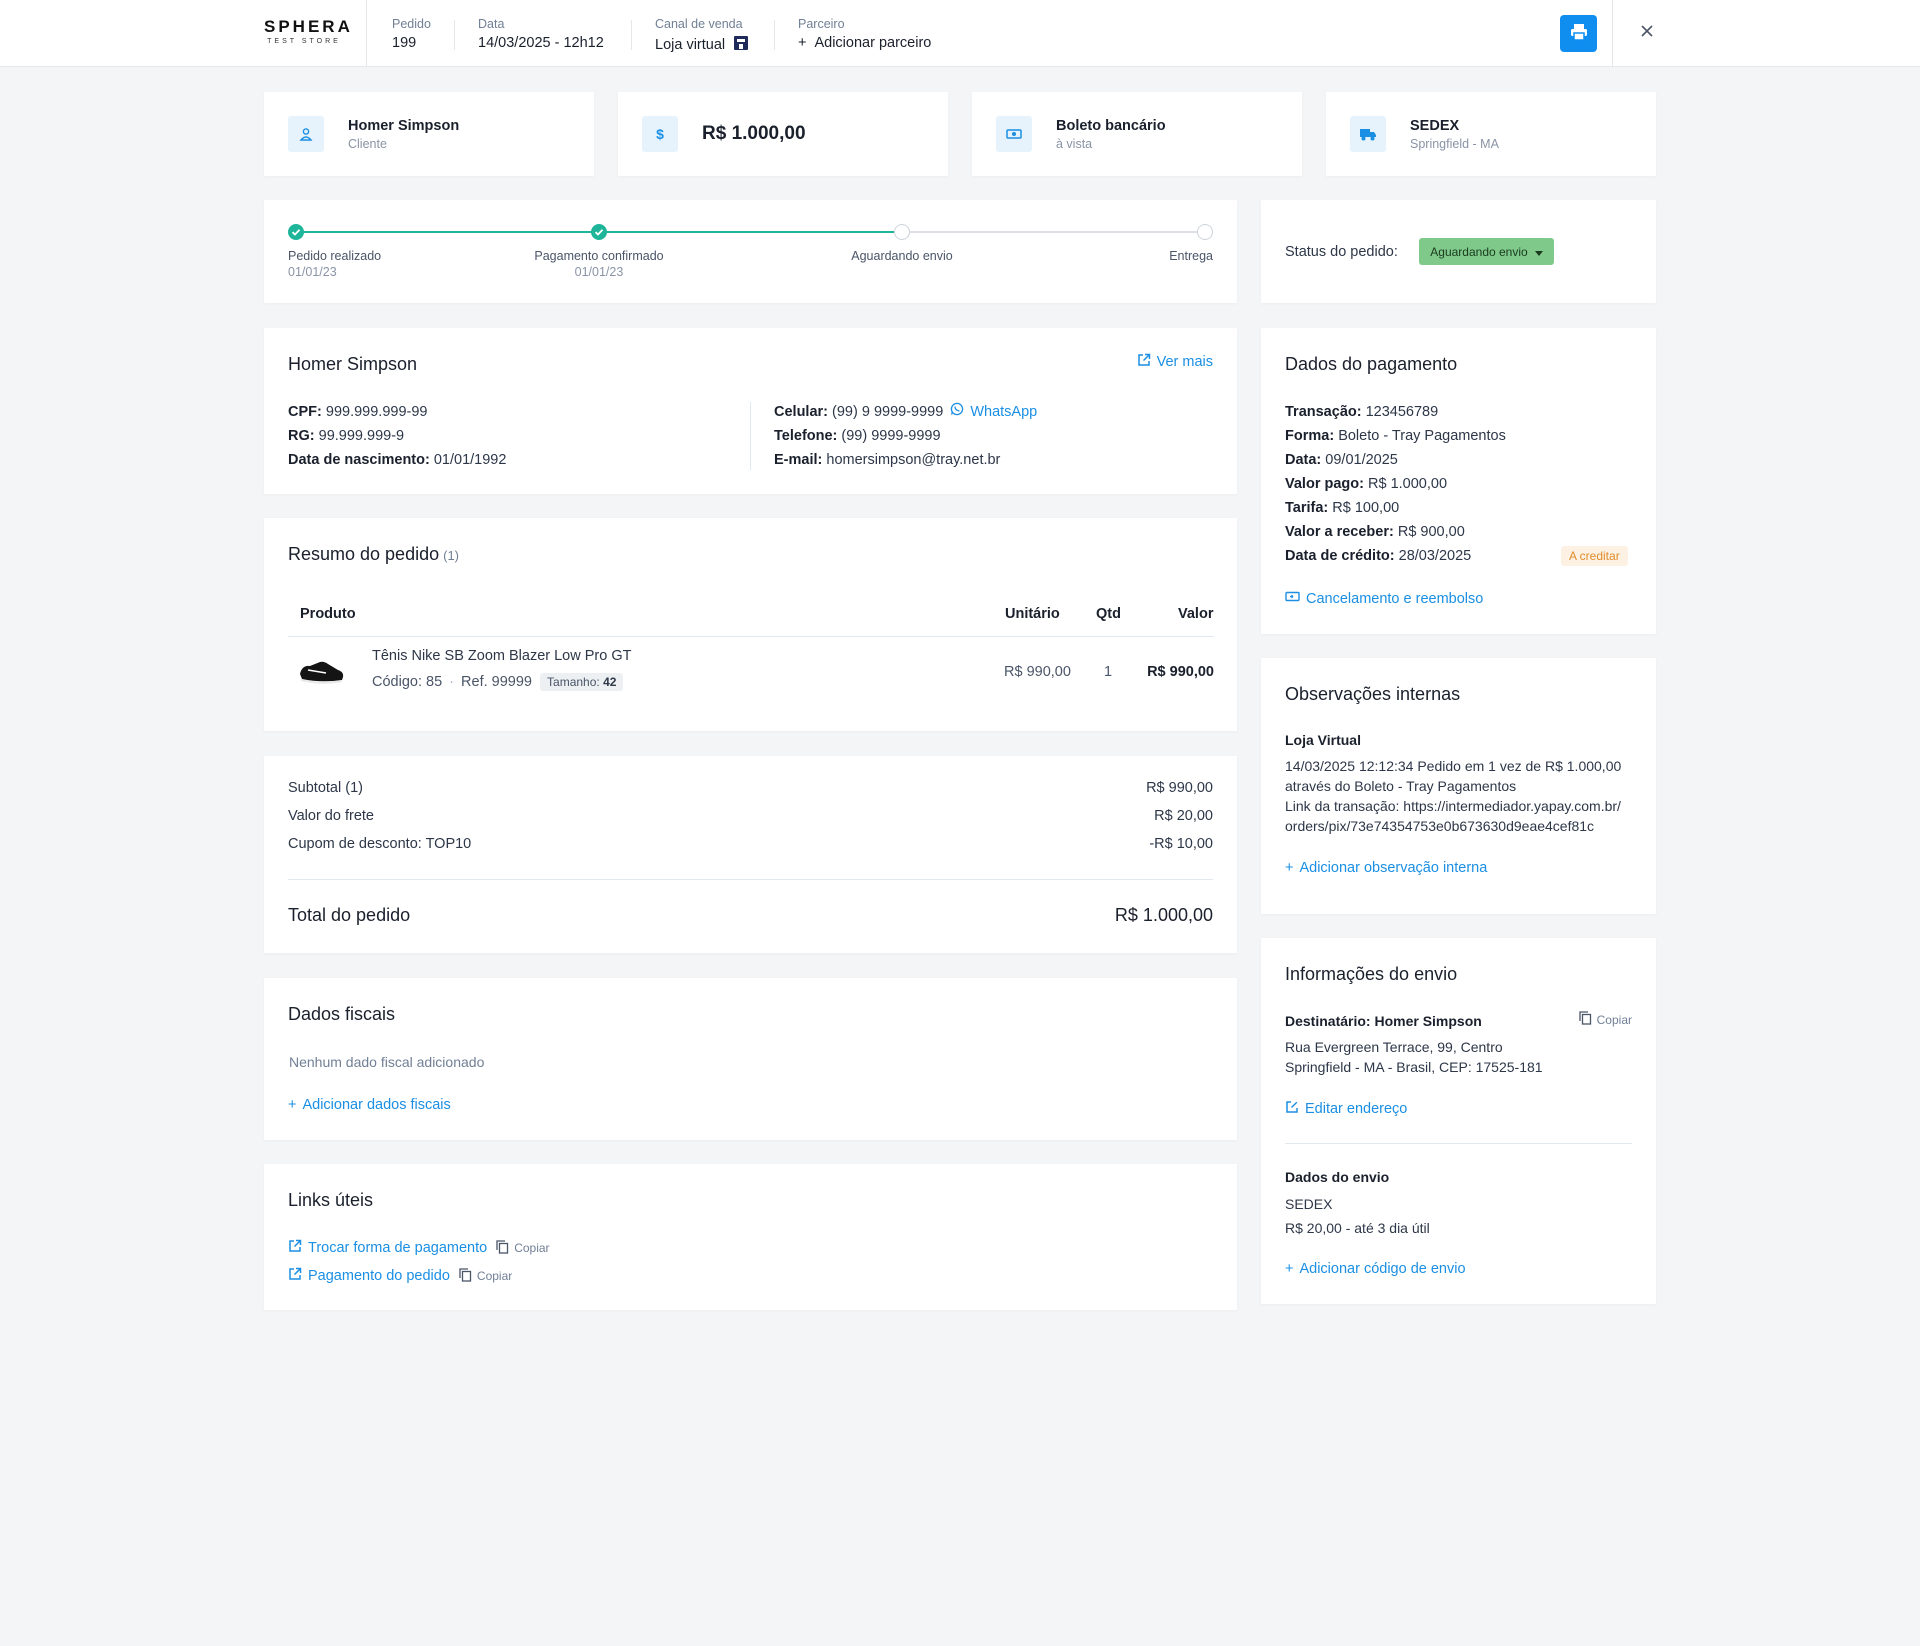 Image resolution: width=1920 pixels, height=1646 pixels. Describe the element at coordinates (599, 264) in the screenshot. I see `progress-step-label: Pagamento confirmado 01/01/23` at that location.